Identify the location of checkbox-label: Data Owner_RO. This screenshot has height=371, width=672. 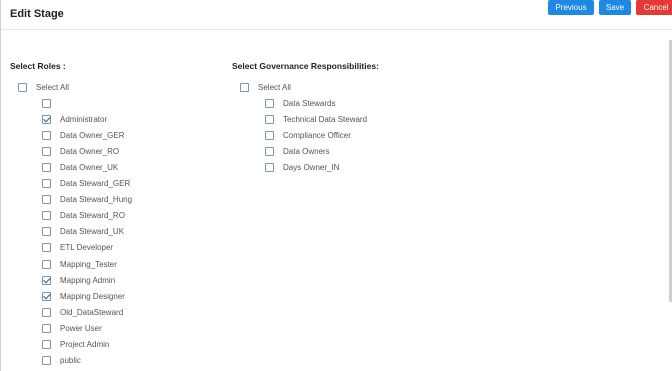
(90, 151).